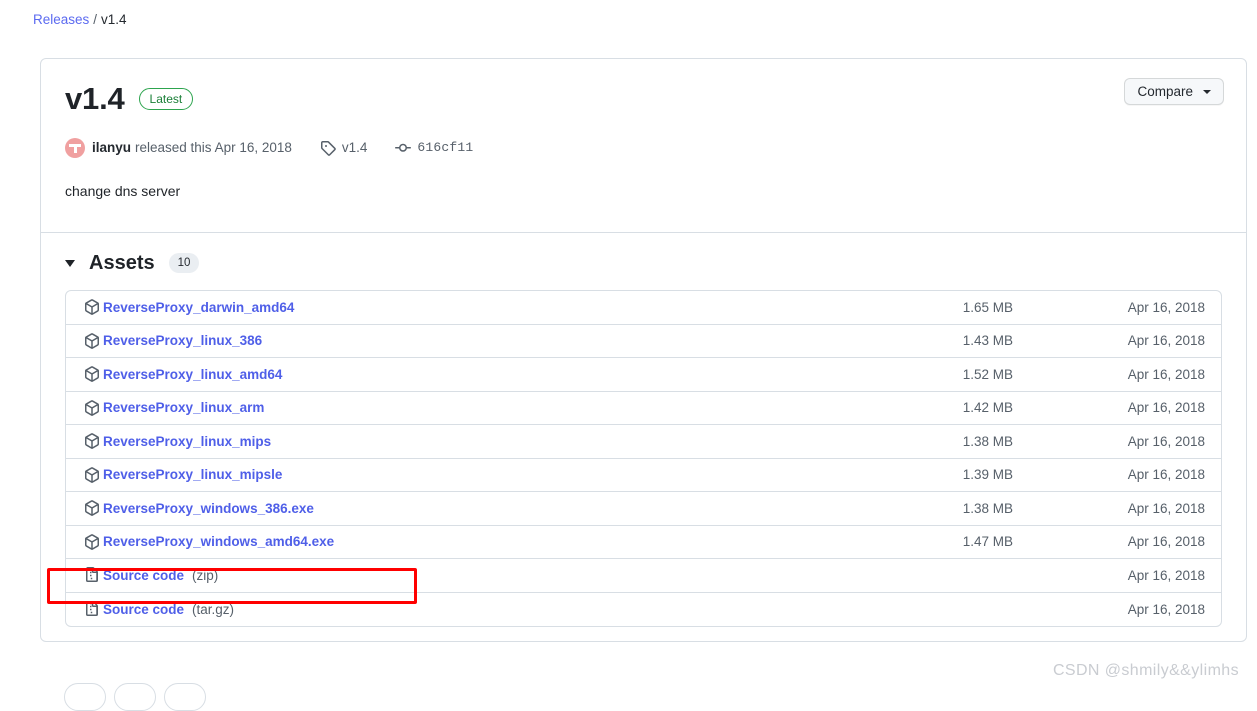 The width and height of the screenshot is (1257, 711). What do you see at coordinates (95, 98) in the screenshot?
I see `page-title: v1.4` at bounding box center [95, 98].